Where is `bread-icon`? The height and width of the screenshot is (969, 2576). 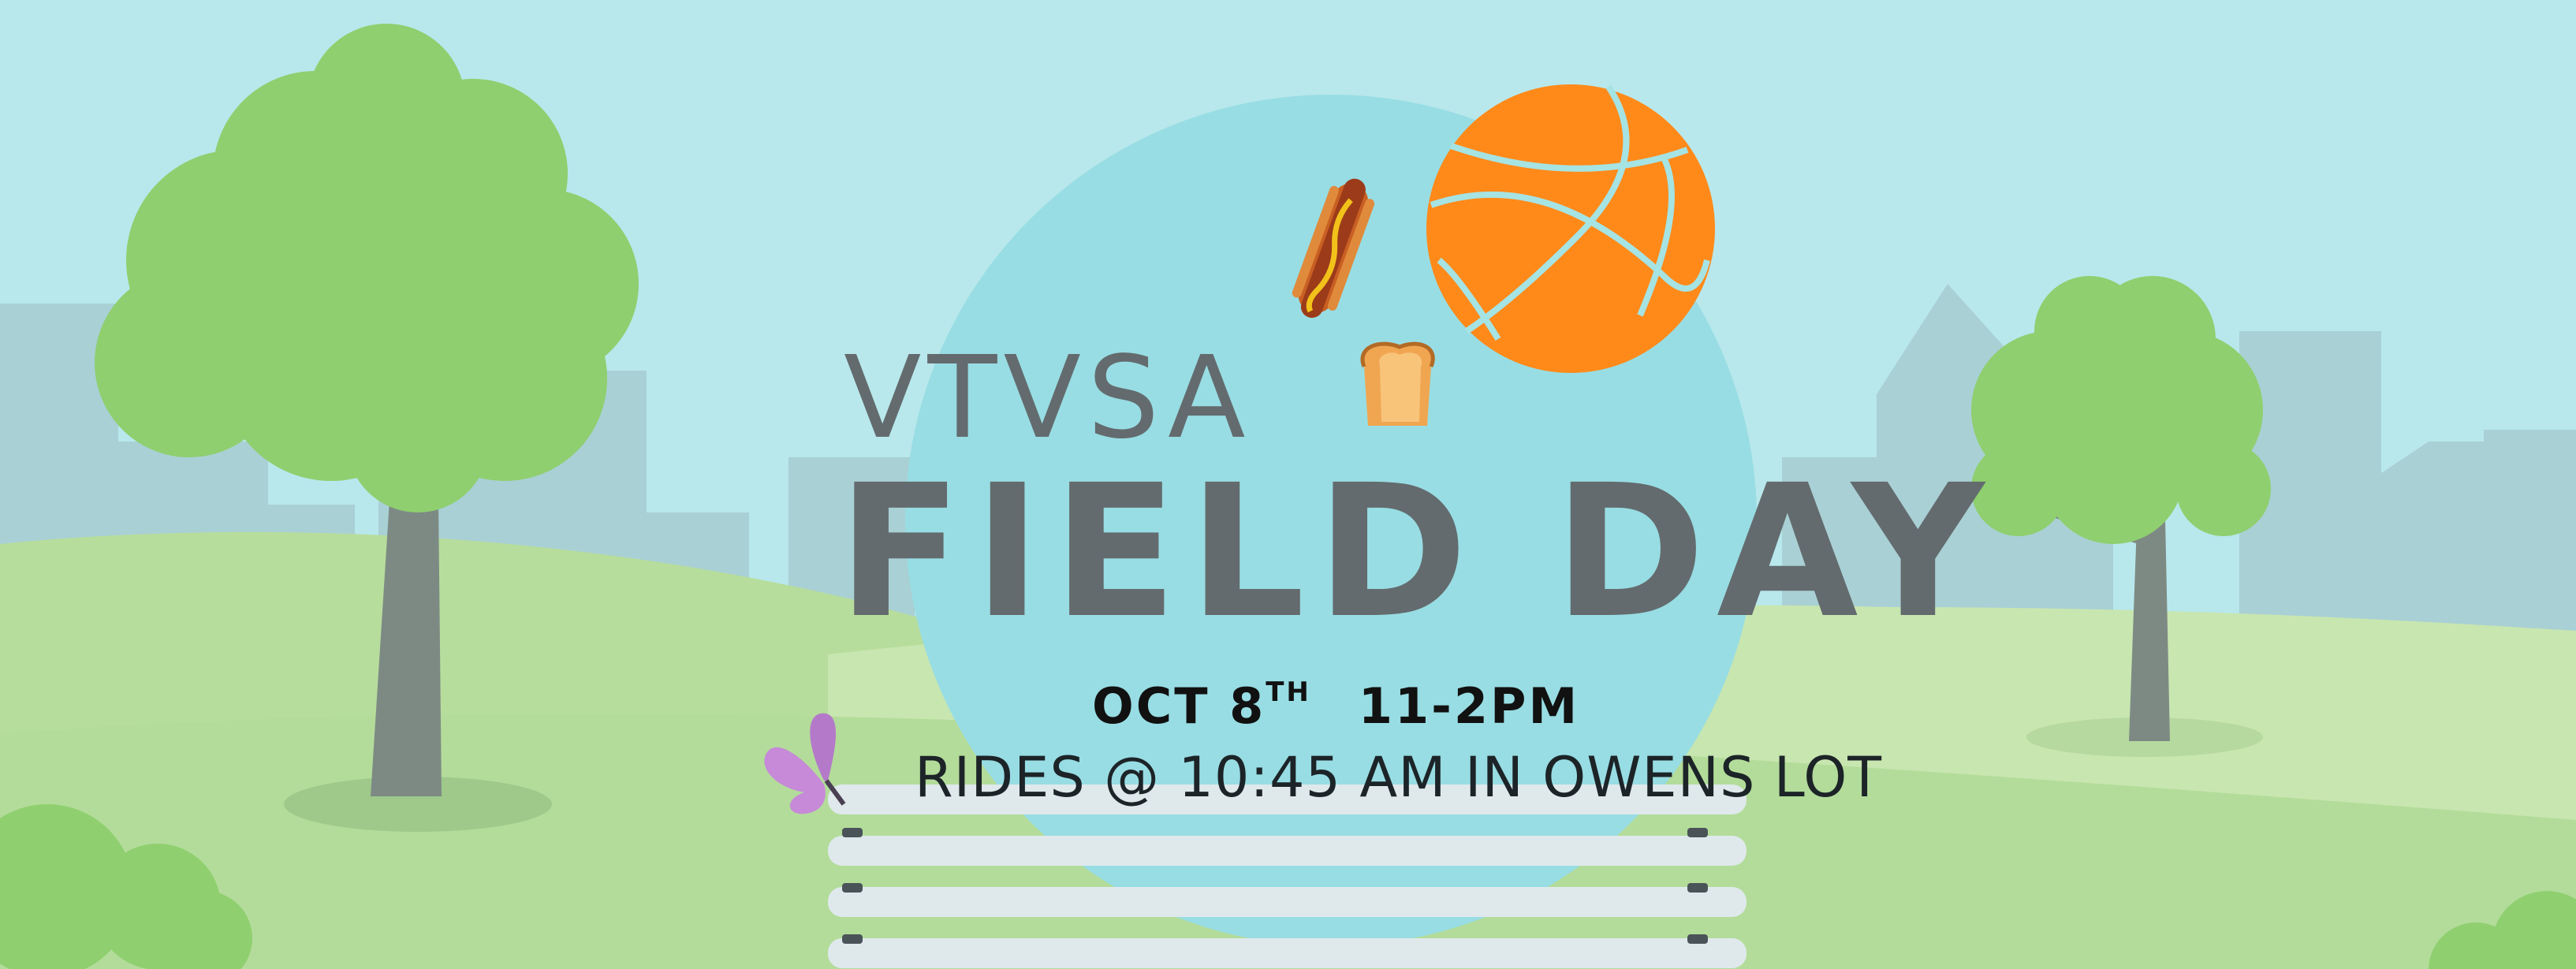
bread-icon is located at coordinates (1397, 383).